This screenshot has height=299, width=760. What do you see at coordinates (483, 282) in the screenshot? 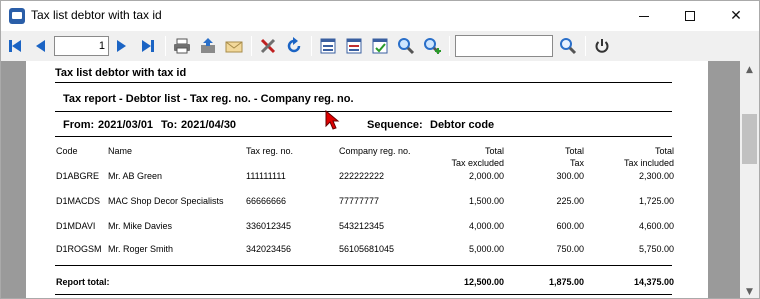
I see `report-total-tax-excluded: 12,500.00` at bounding box center [483, 282].